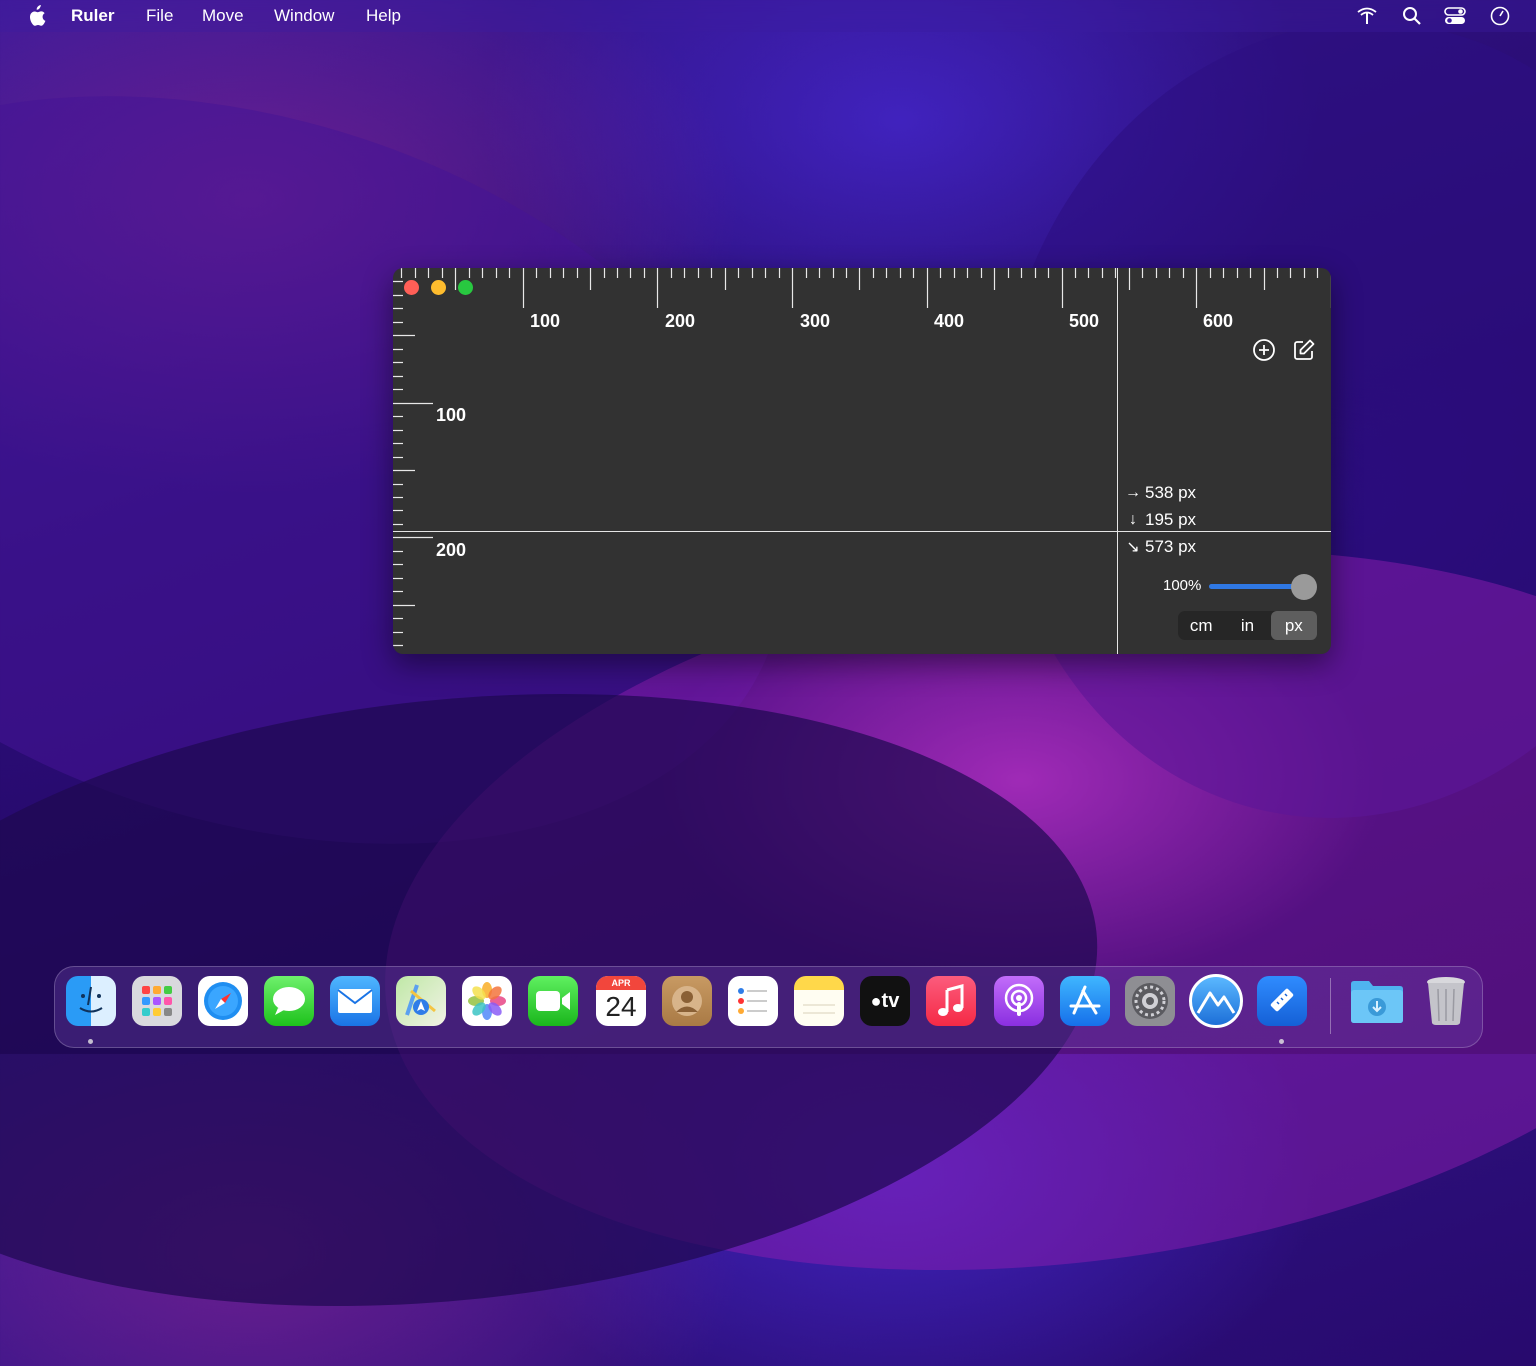  What do you see at coordinates (545, 321) in the screenshot?
I see `horizontal-tick-label: 100` at bounding box center [545, 321].